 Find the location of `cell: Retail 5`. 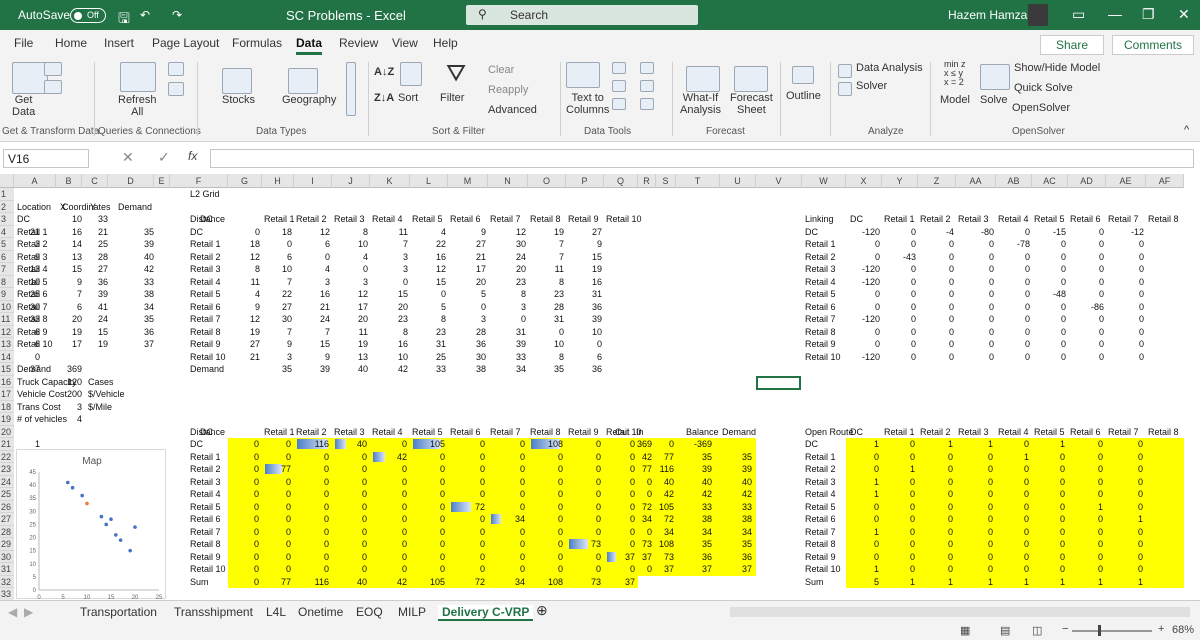

cell: Retail 5 is located at coordinates (1049, 432).